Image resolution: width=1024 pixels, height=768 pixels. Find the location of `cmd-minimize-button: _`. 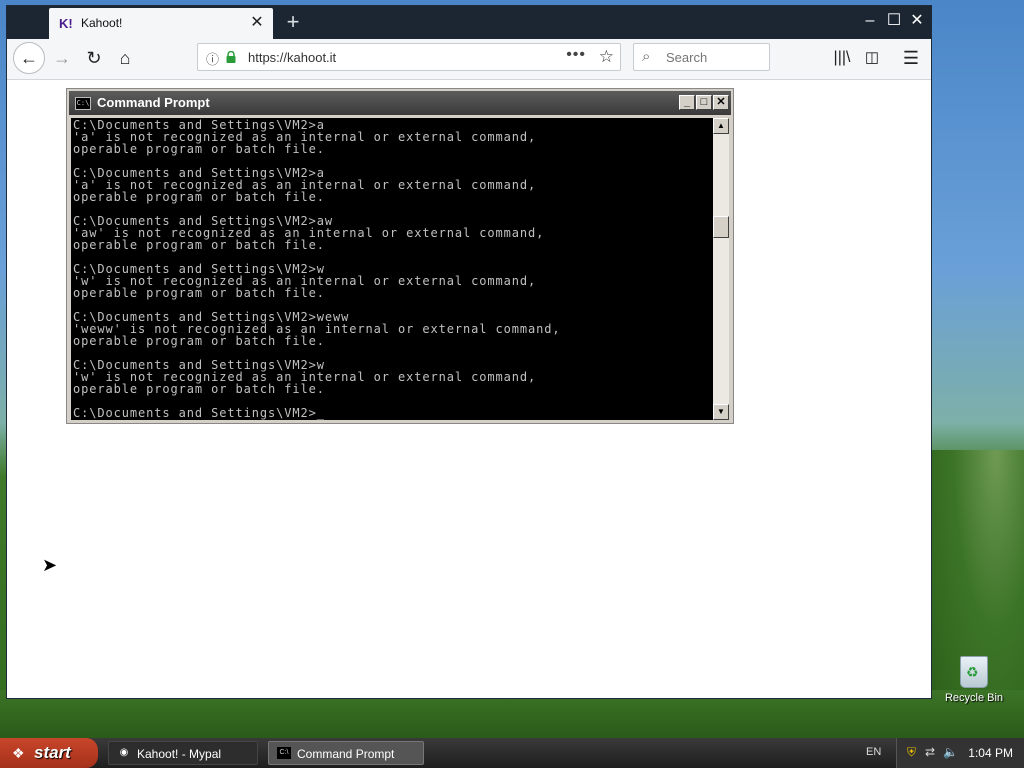

cmd-minimize-button: _ is located at coordinates (687, 102).